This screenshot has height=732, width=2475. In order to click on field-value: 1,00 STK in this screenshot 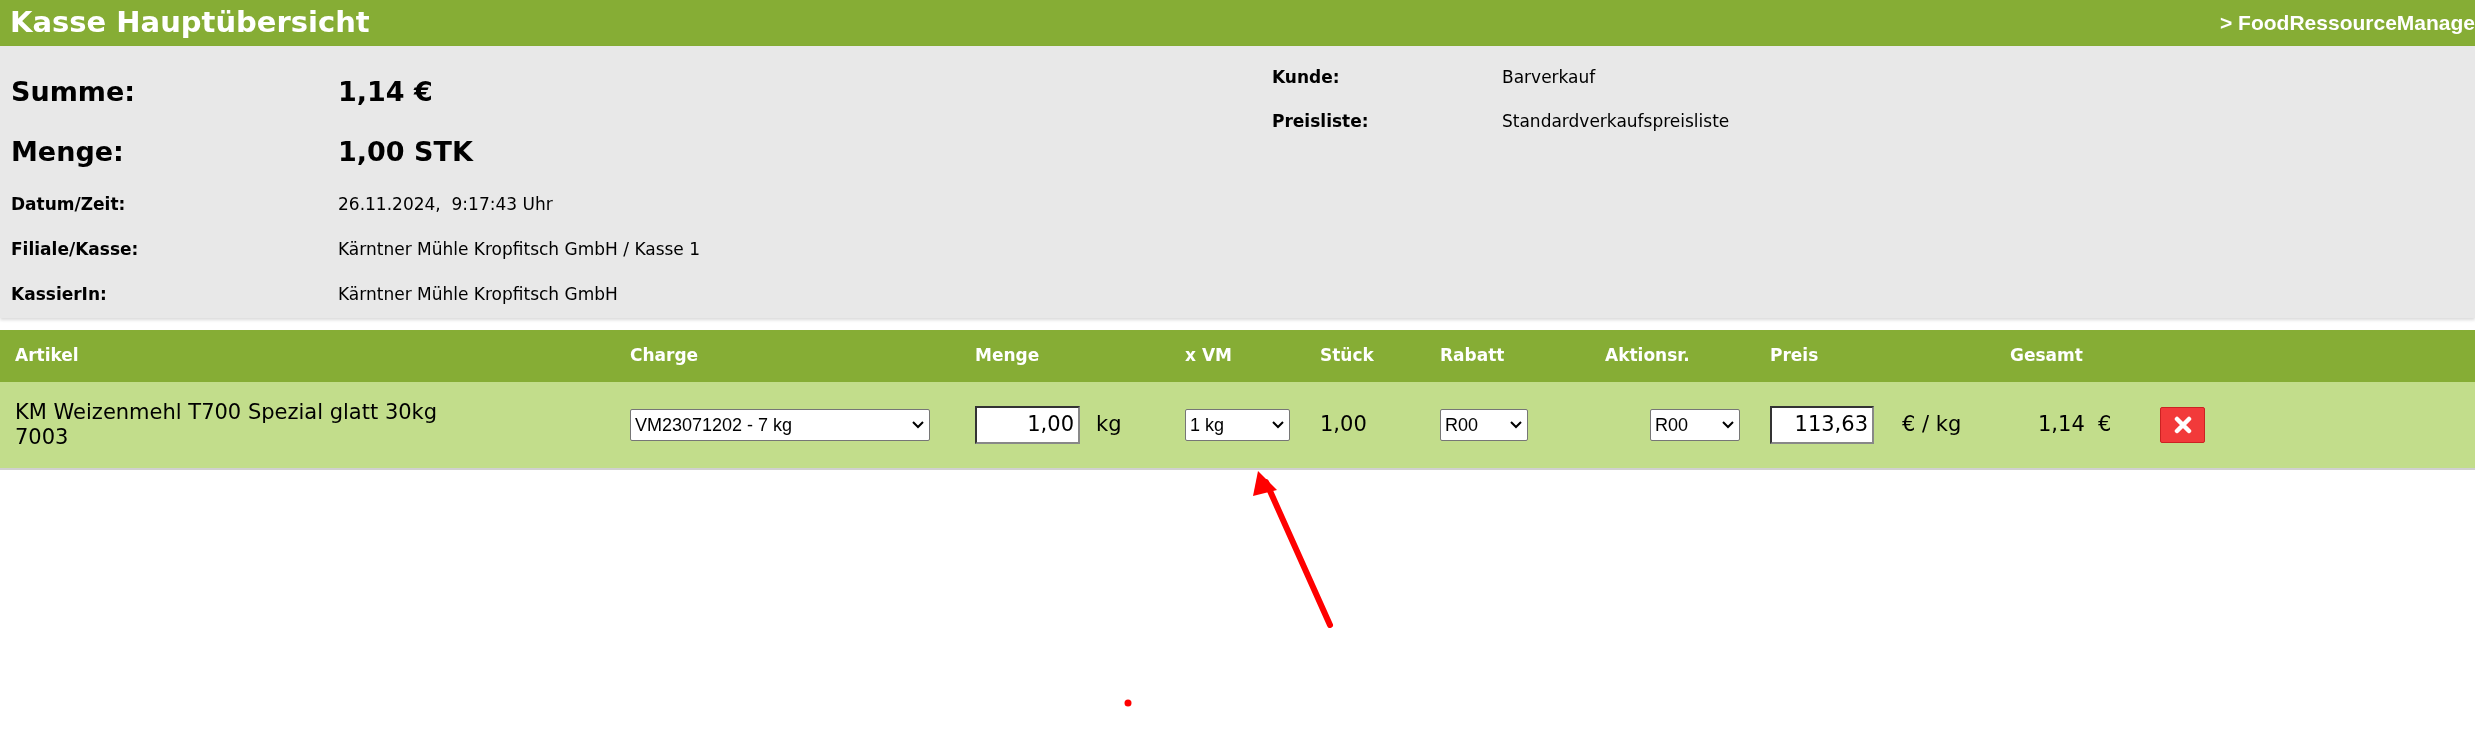, I will do `click(405, 151)`.